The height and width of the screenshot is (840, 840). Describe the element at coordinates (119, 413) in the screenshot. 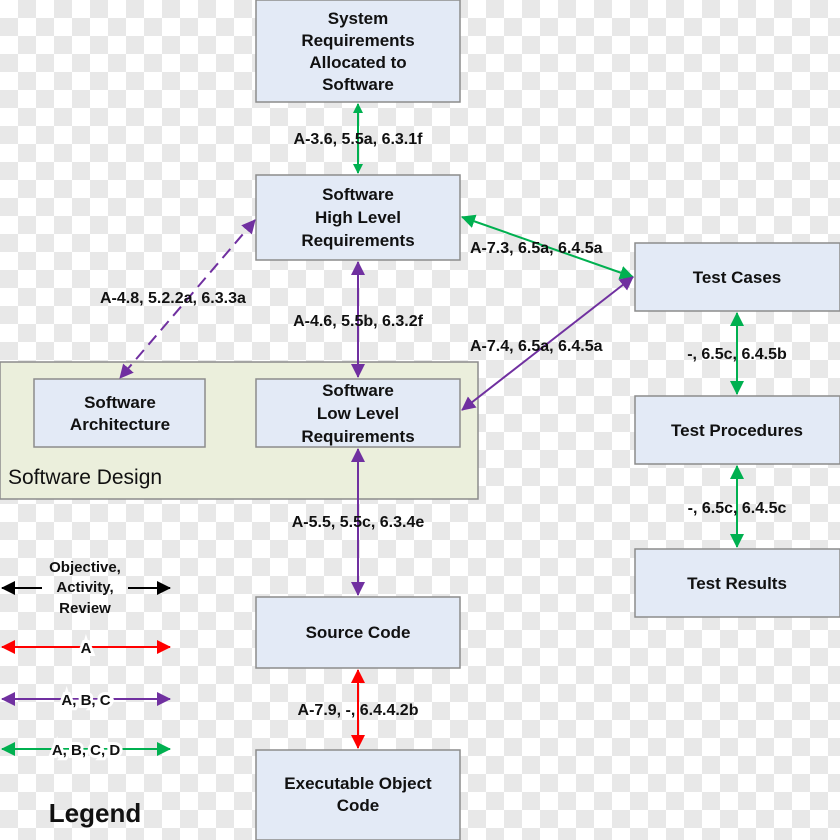

I see `software-architecture-box: Software Architecture` at that location.